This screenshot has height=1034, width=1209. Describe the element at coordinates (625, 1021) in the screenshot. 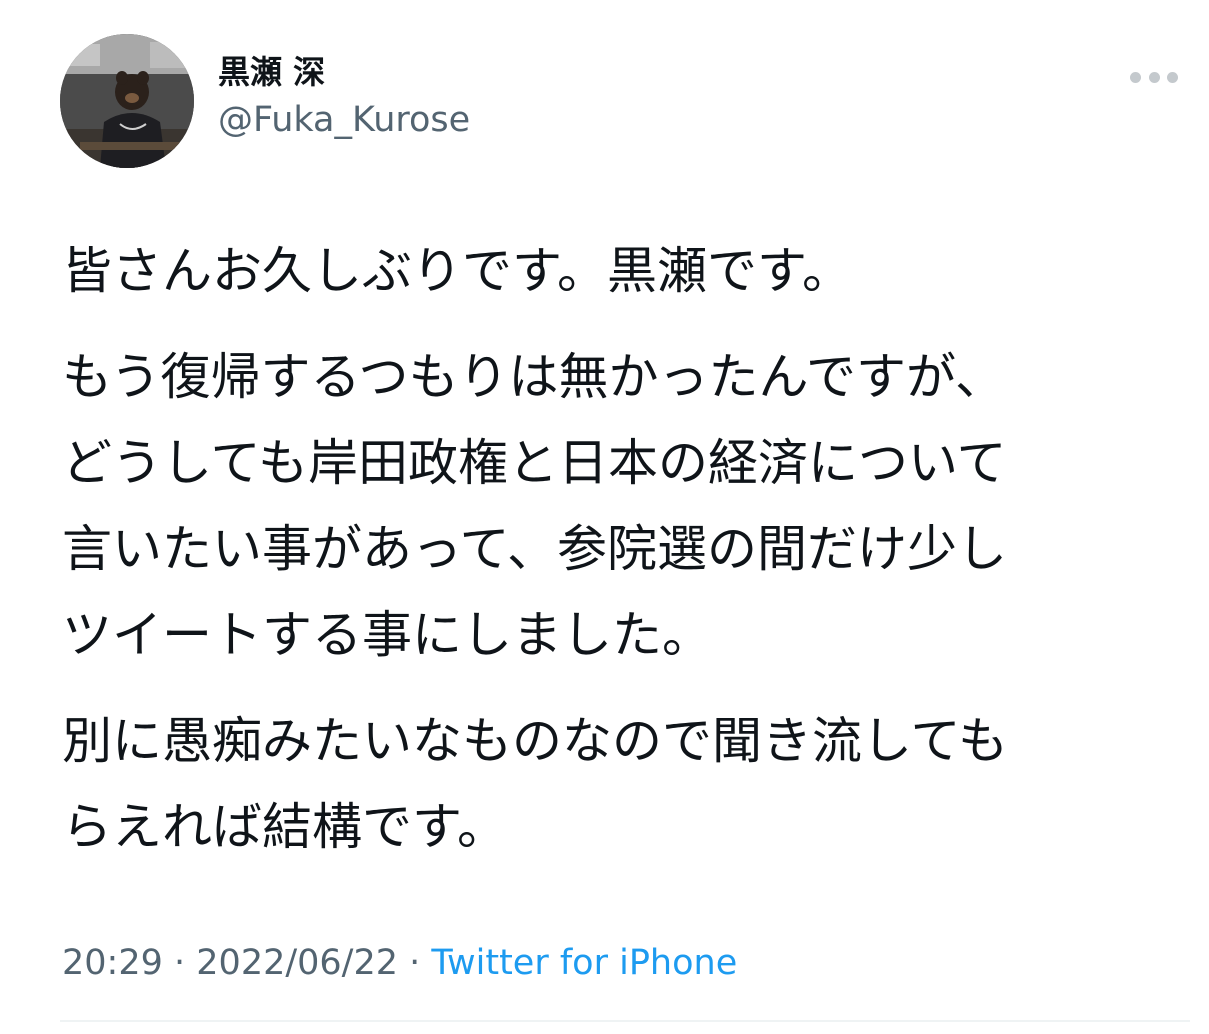

I see `divider` at that location.